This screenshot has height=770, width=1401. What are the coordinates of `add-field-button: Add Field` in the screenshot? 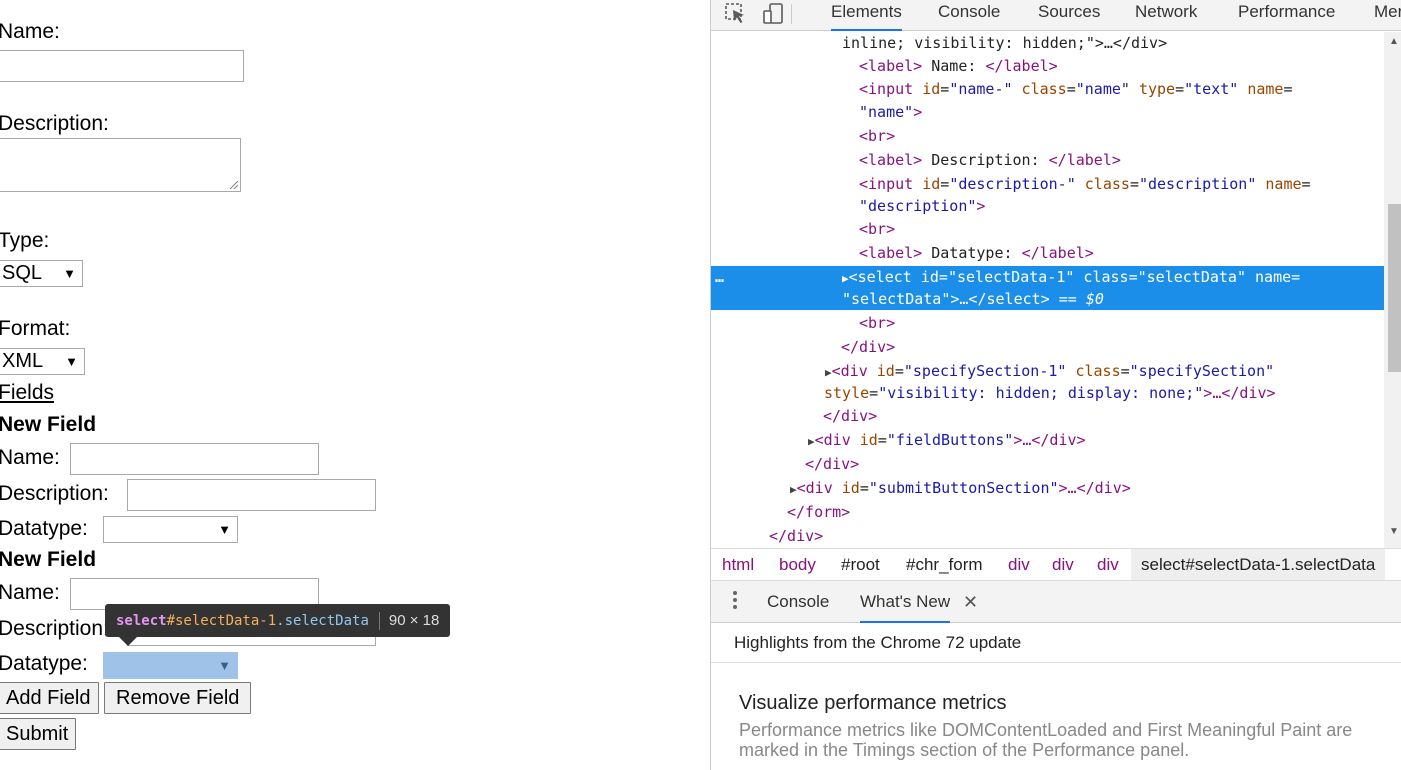 It's located at (49, 698).